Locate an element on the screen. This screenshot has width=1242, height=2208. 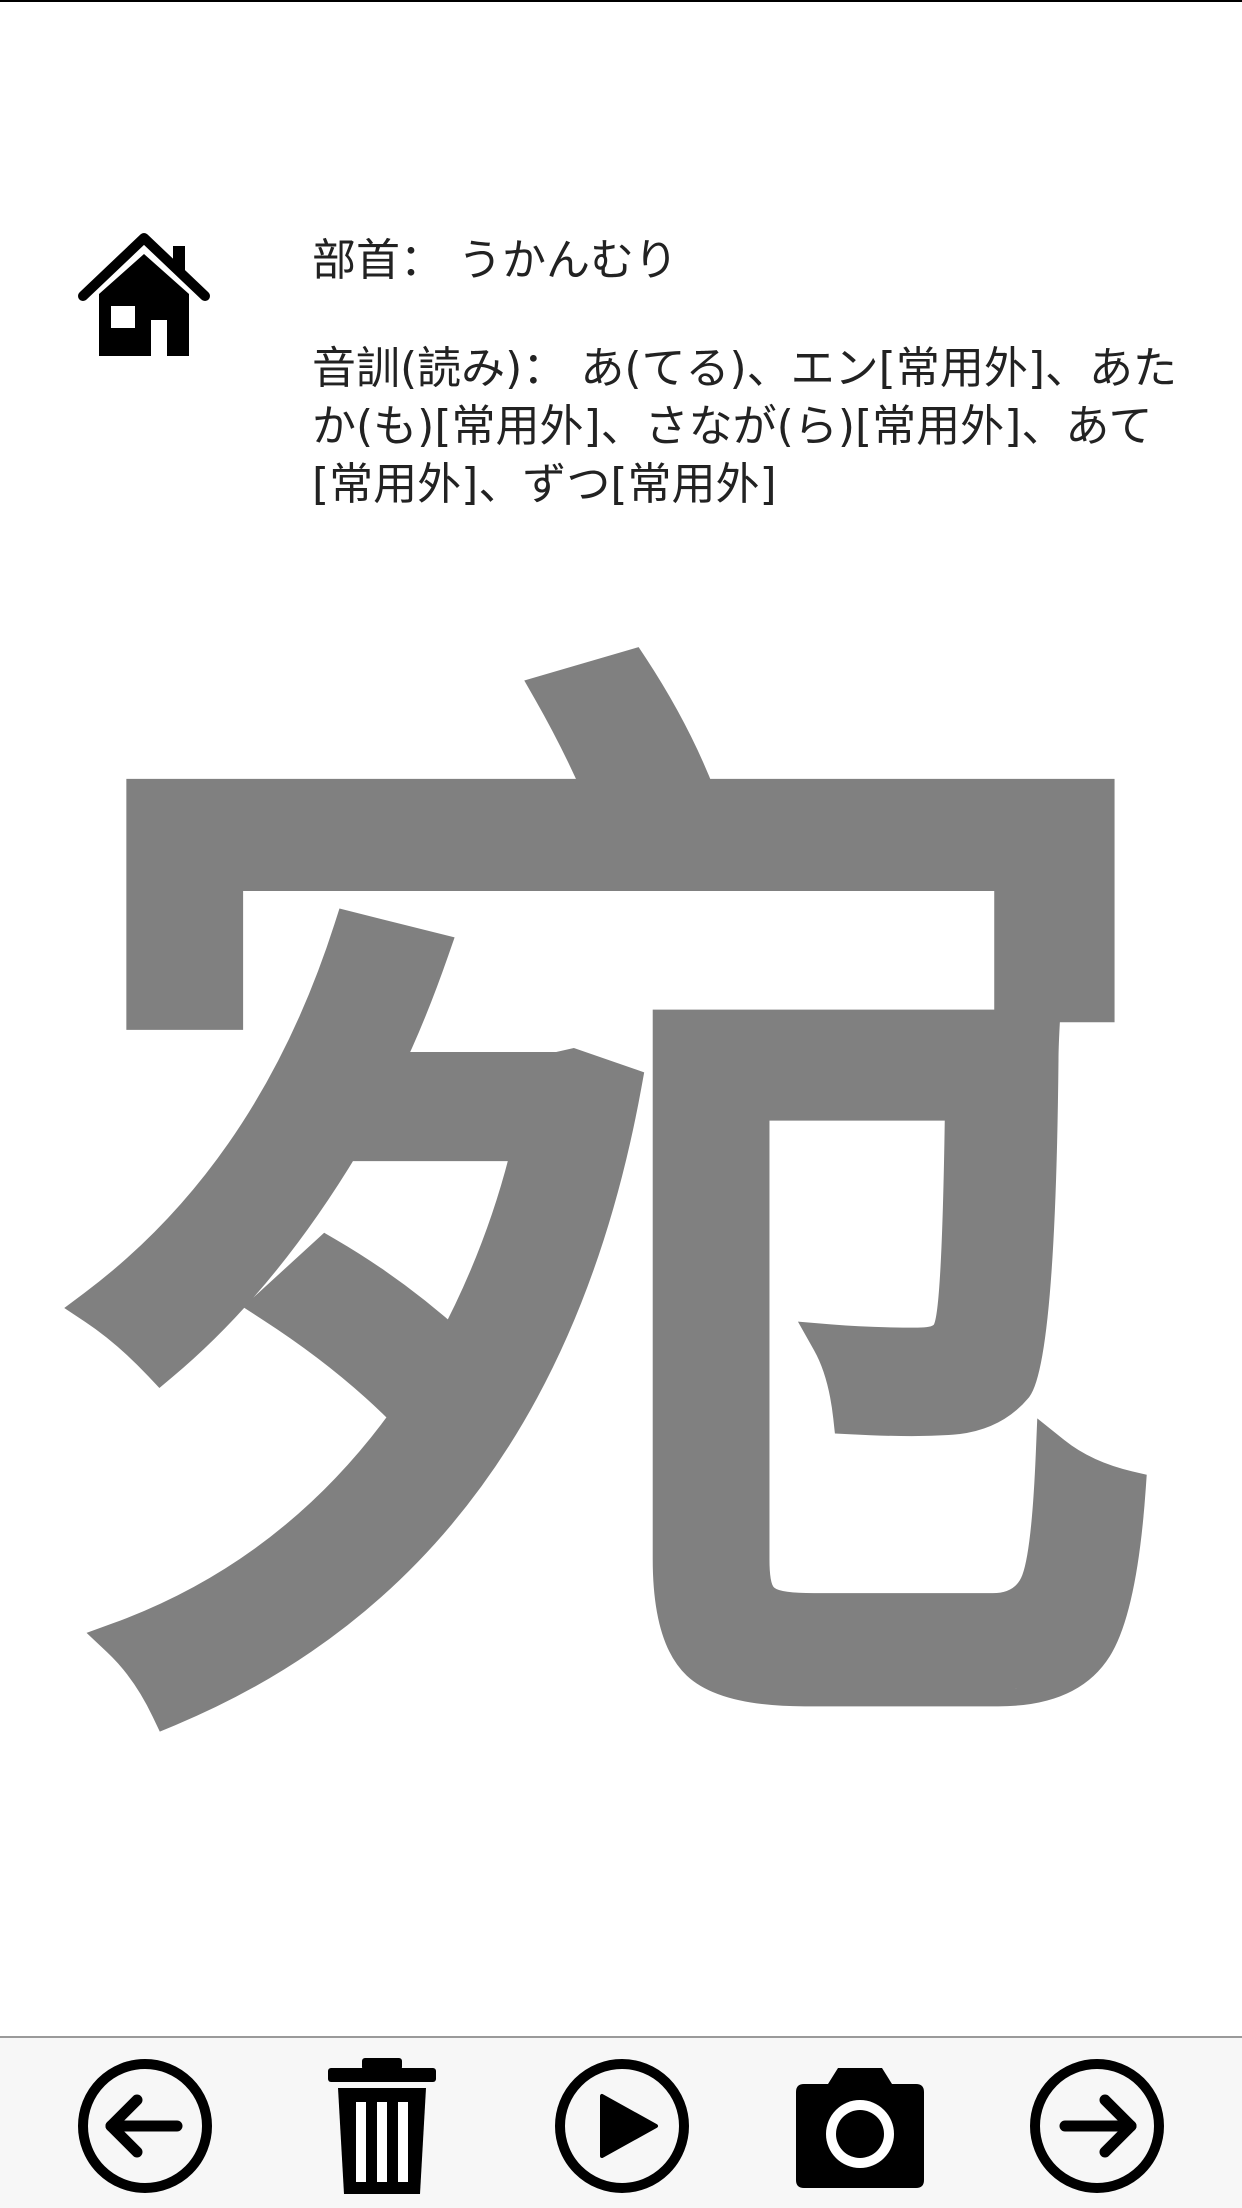
camera-button is located at coordinates (860, 2126).